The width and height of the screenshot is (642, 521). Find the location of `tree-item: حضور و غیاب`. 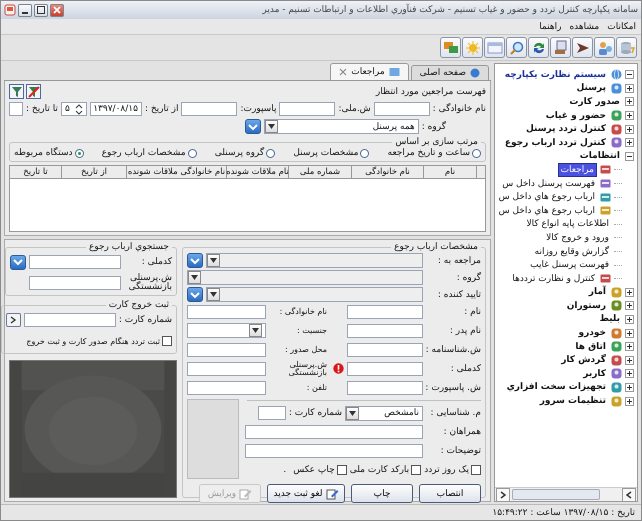

tree-item: حضور و غیاب is located at coordinates (576, 116).